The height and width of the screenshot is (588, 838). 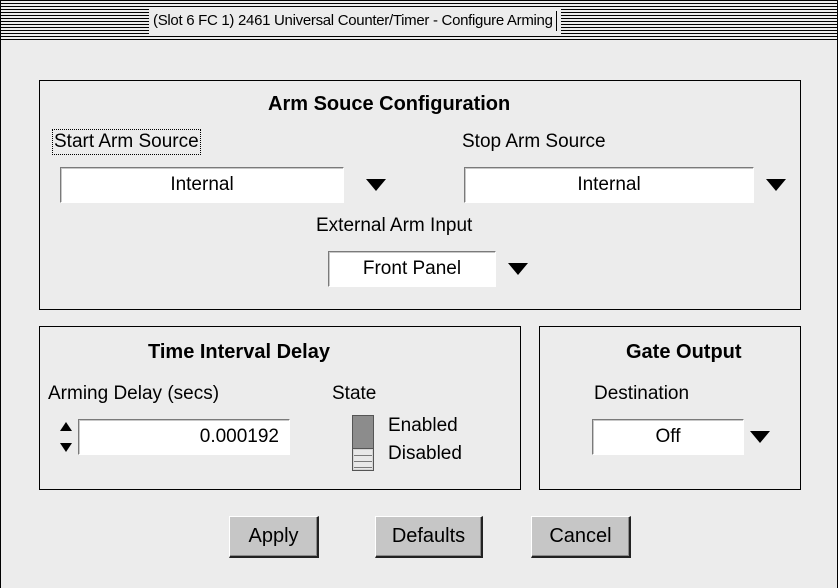 I want to click on state-enabled-segment, so click(x=363, y=432).